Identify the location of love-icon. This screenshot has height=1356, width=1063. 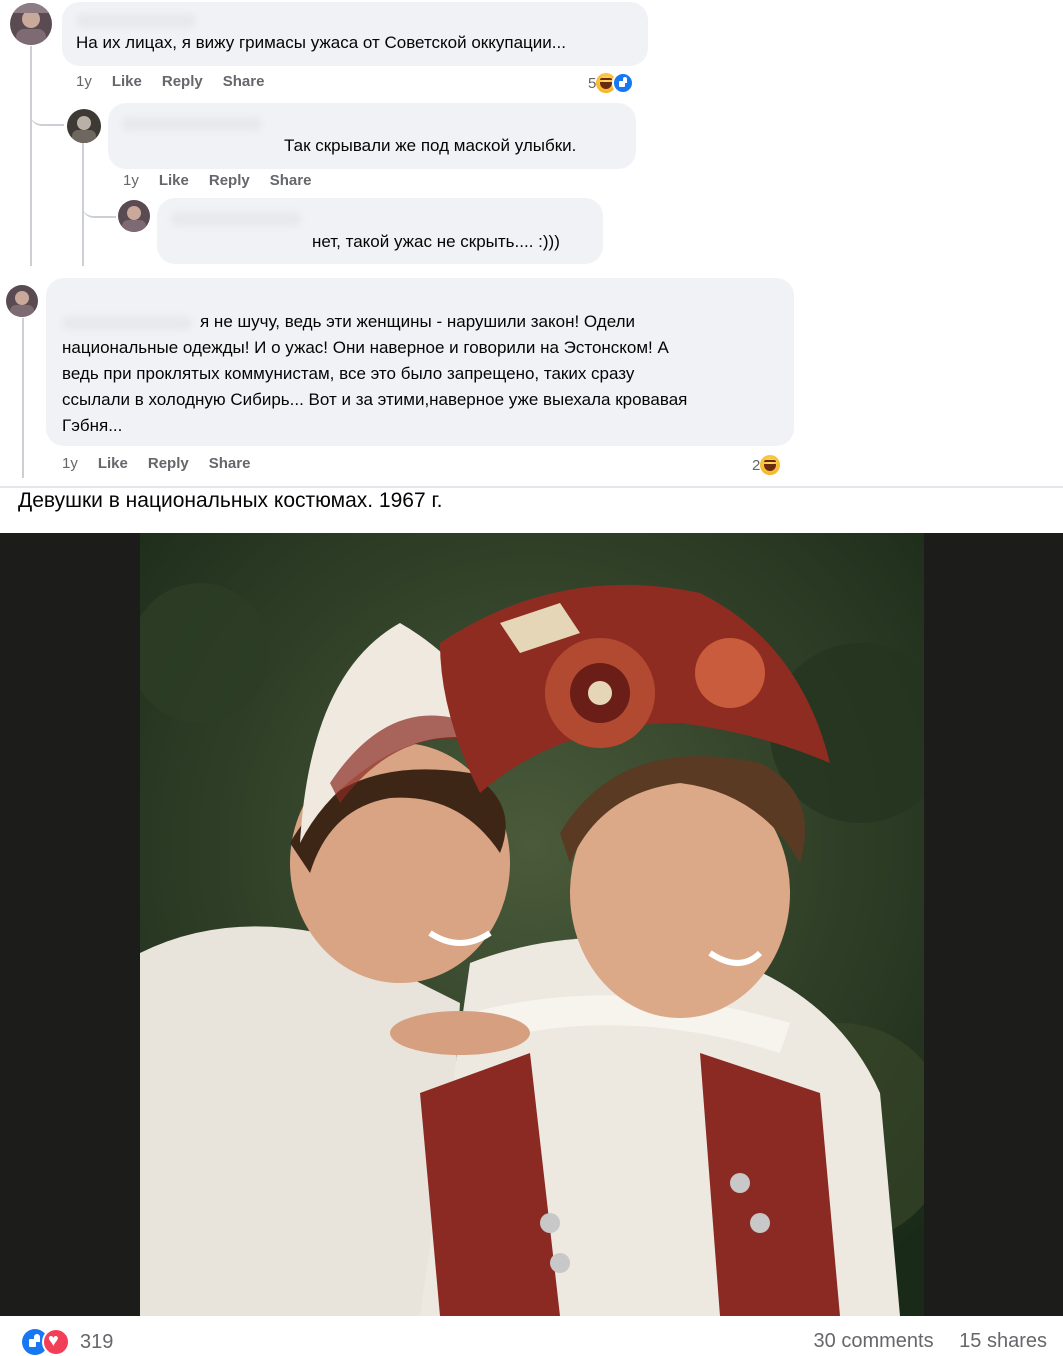
(56, 1342).